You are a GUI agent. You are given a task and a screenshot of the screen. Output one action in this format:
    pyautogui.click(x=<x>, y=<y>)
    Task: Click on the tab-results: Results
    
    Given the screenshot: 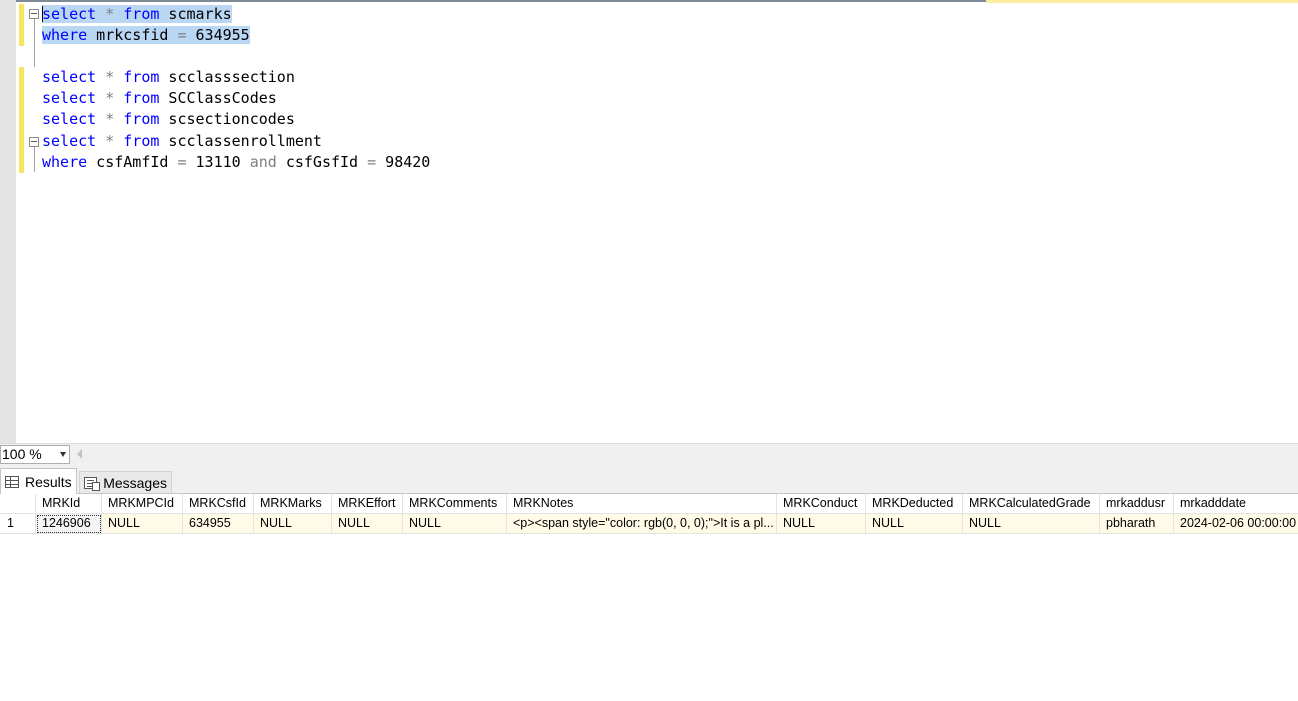 What is the action you would take?
    pyautogui.click(x=38, y=481)
    